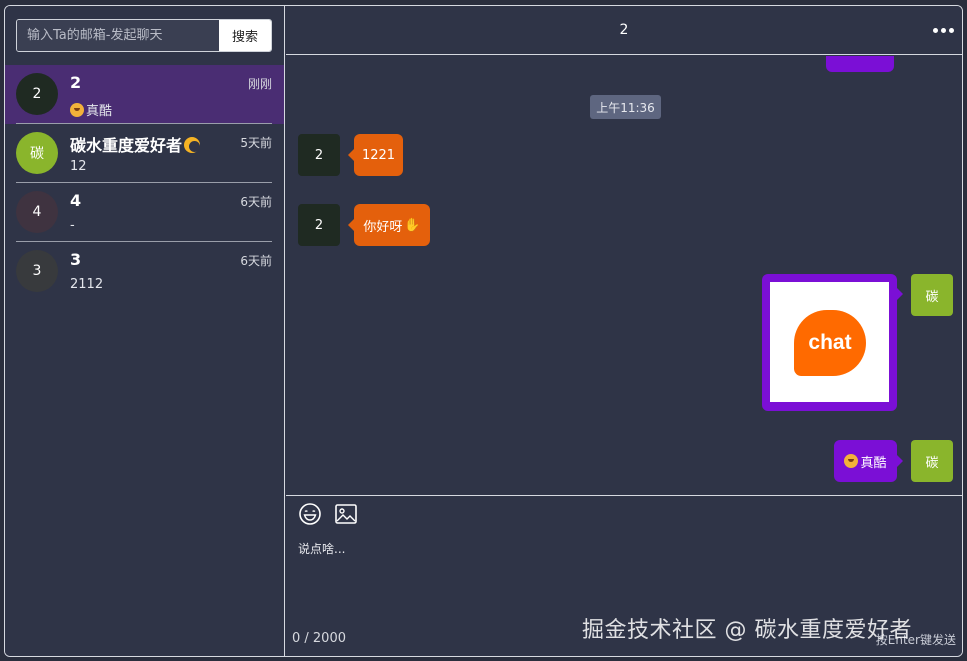 The width and height of the screenshot is (967, 661). Describe the element at coordinates (625, 107) in the screenshot. I see `message-timestamp: 上午11:36` at that location.